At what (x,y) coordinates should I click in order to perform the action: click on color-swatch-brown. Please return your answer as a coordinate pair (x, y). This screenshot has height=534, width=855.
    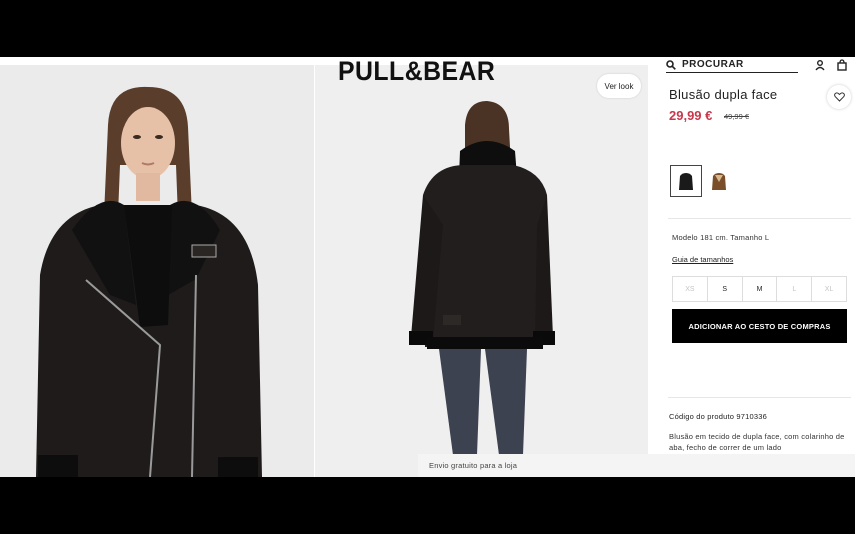
    Looking at the image, I should click on (719, 181).